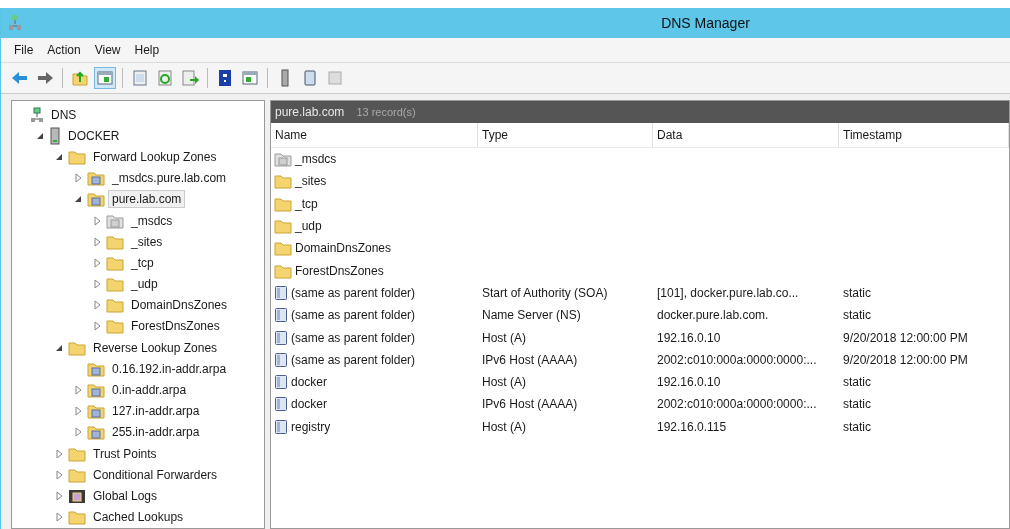 This screenshot has width=1010, height=529. What do you see at coordinates (107, 50) in the screenshot?
I see `menu-item: View` at bounding box center [107, 50].